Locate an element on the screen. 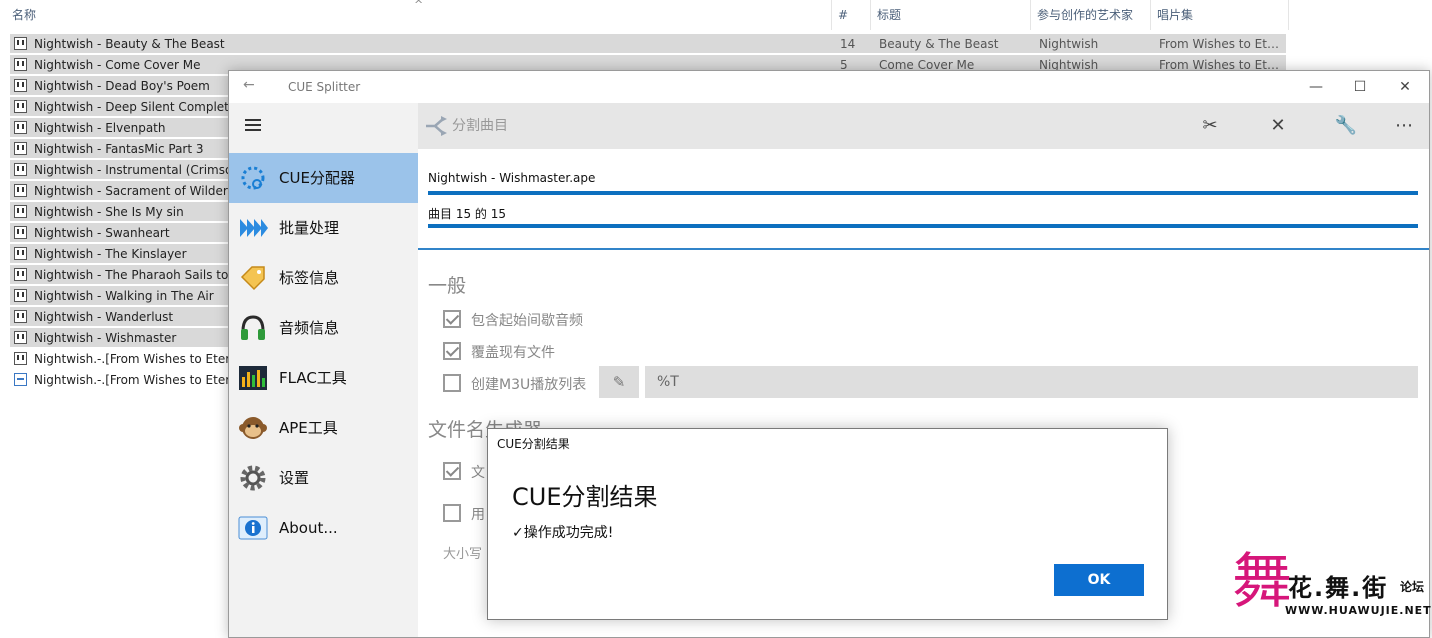  overwrite-label: 覆盖现有文件 is located at coordinates (513, 353).